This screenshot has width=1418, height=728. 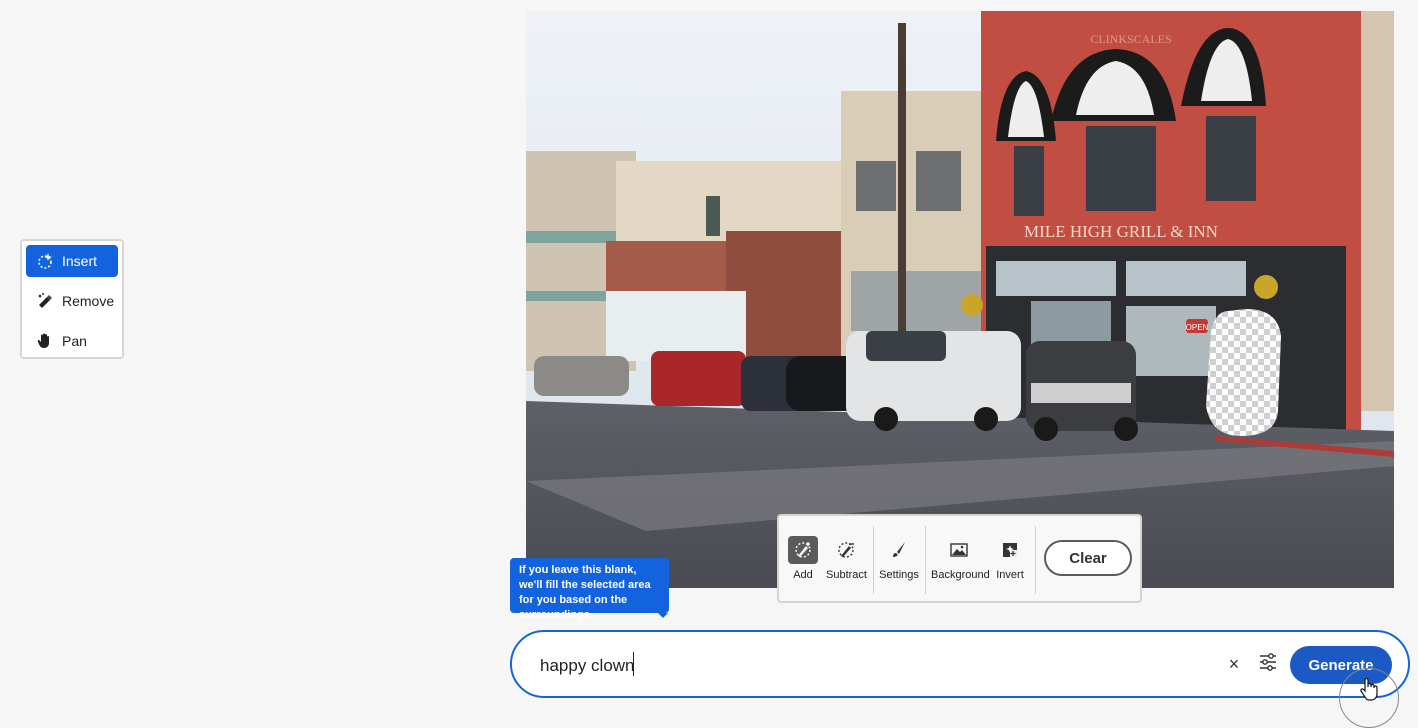 I want to click on subtract-brush-icon, so click(x=846, y=550).